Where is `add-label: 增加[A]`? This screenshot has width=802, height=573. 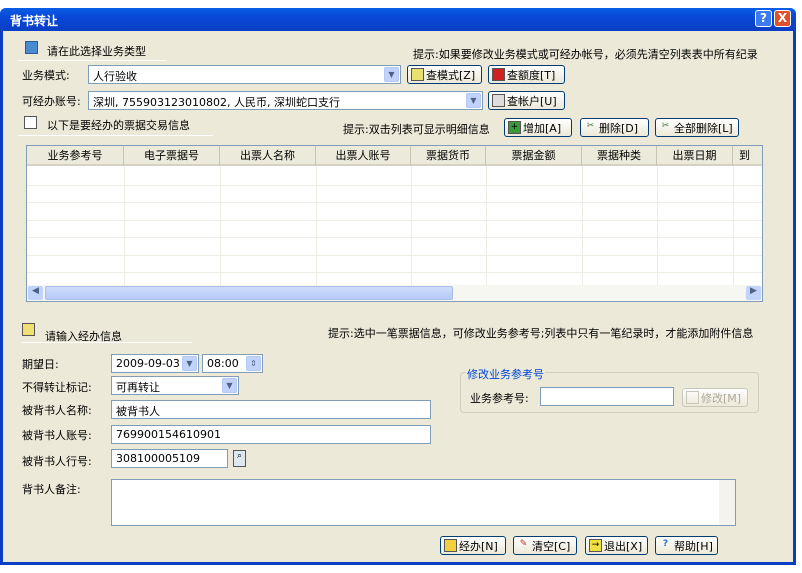 add-label: 增加[A] is located at coordinates (542, 128).